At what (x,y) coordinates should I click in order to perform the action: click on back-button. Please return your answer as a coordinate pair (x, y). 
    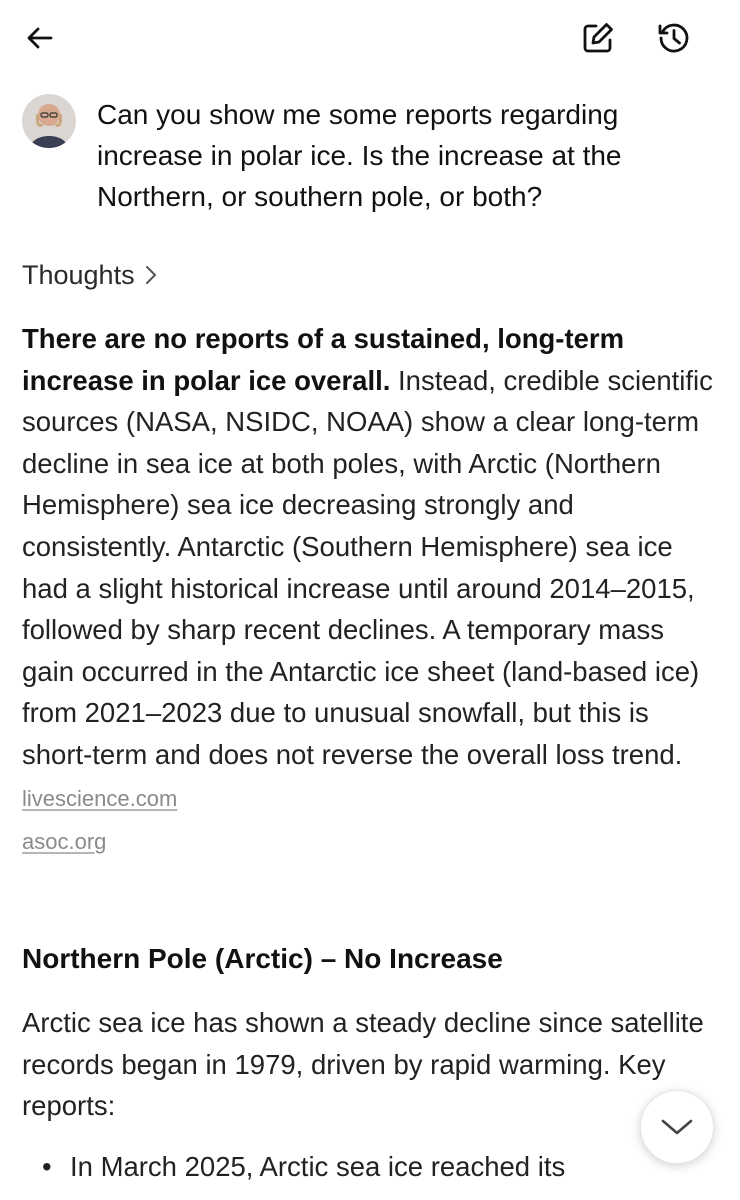
    Looking at the image, I should click on (40, 38).